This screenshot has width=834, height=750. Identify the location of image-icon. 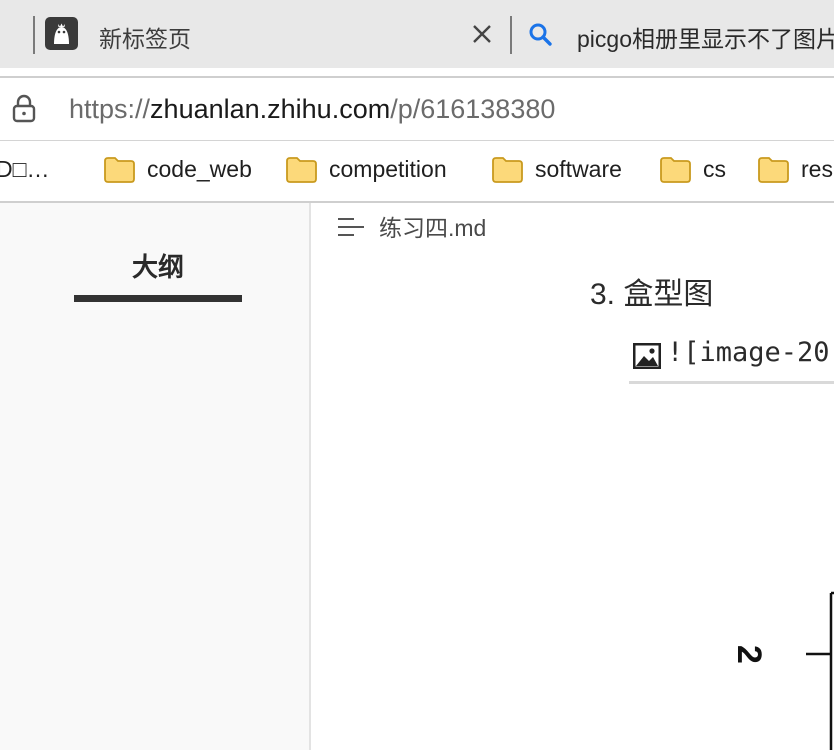
(647, 356).